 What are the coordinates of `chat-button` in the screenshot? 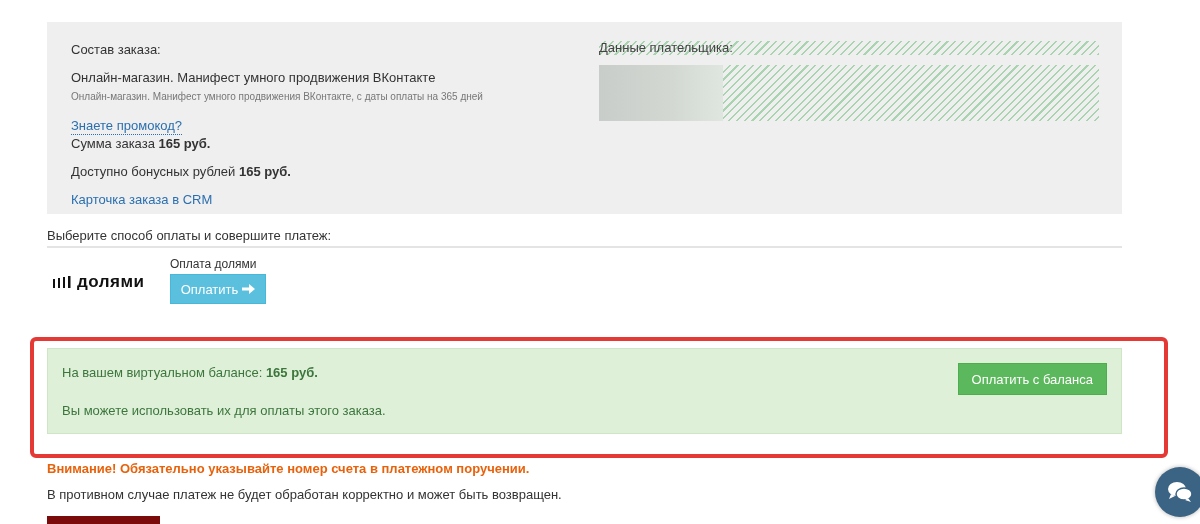 It's located at (1177, 492).